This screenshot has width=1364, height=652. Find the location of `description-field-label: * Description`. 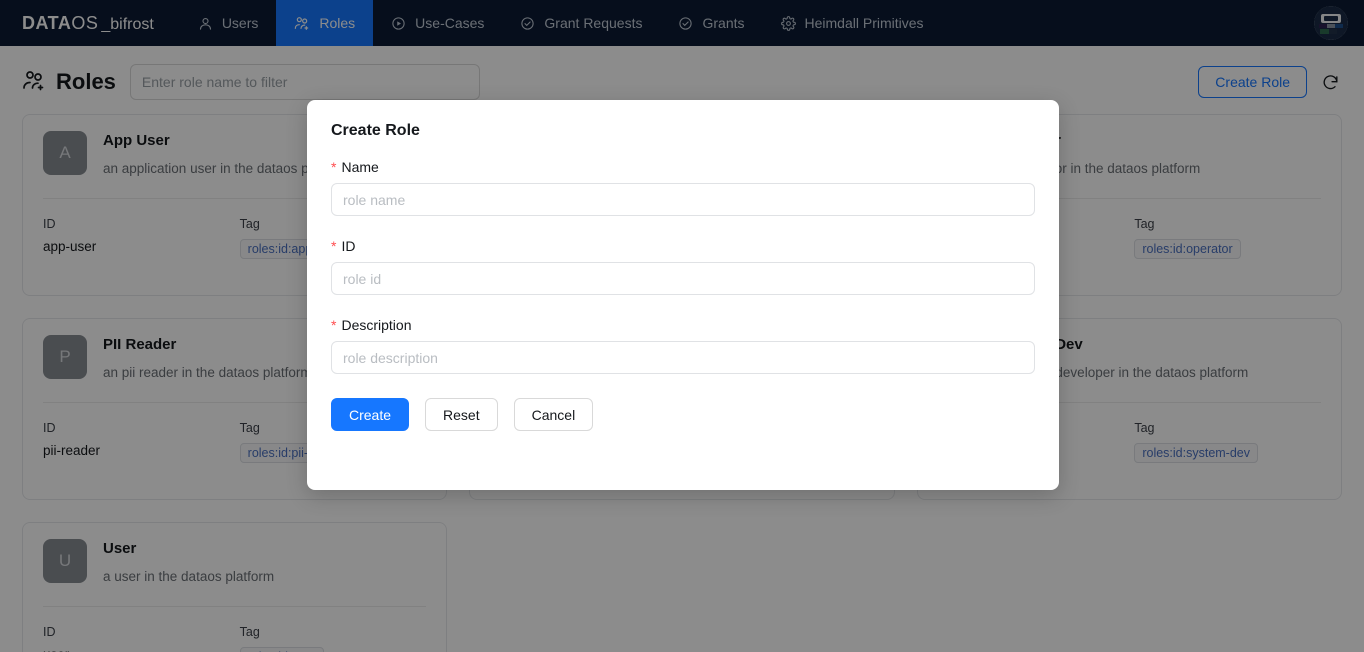

description-field-label: * Description is located at coordinates (683, 325).